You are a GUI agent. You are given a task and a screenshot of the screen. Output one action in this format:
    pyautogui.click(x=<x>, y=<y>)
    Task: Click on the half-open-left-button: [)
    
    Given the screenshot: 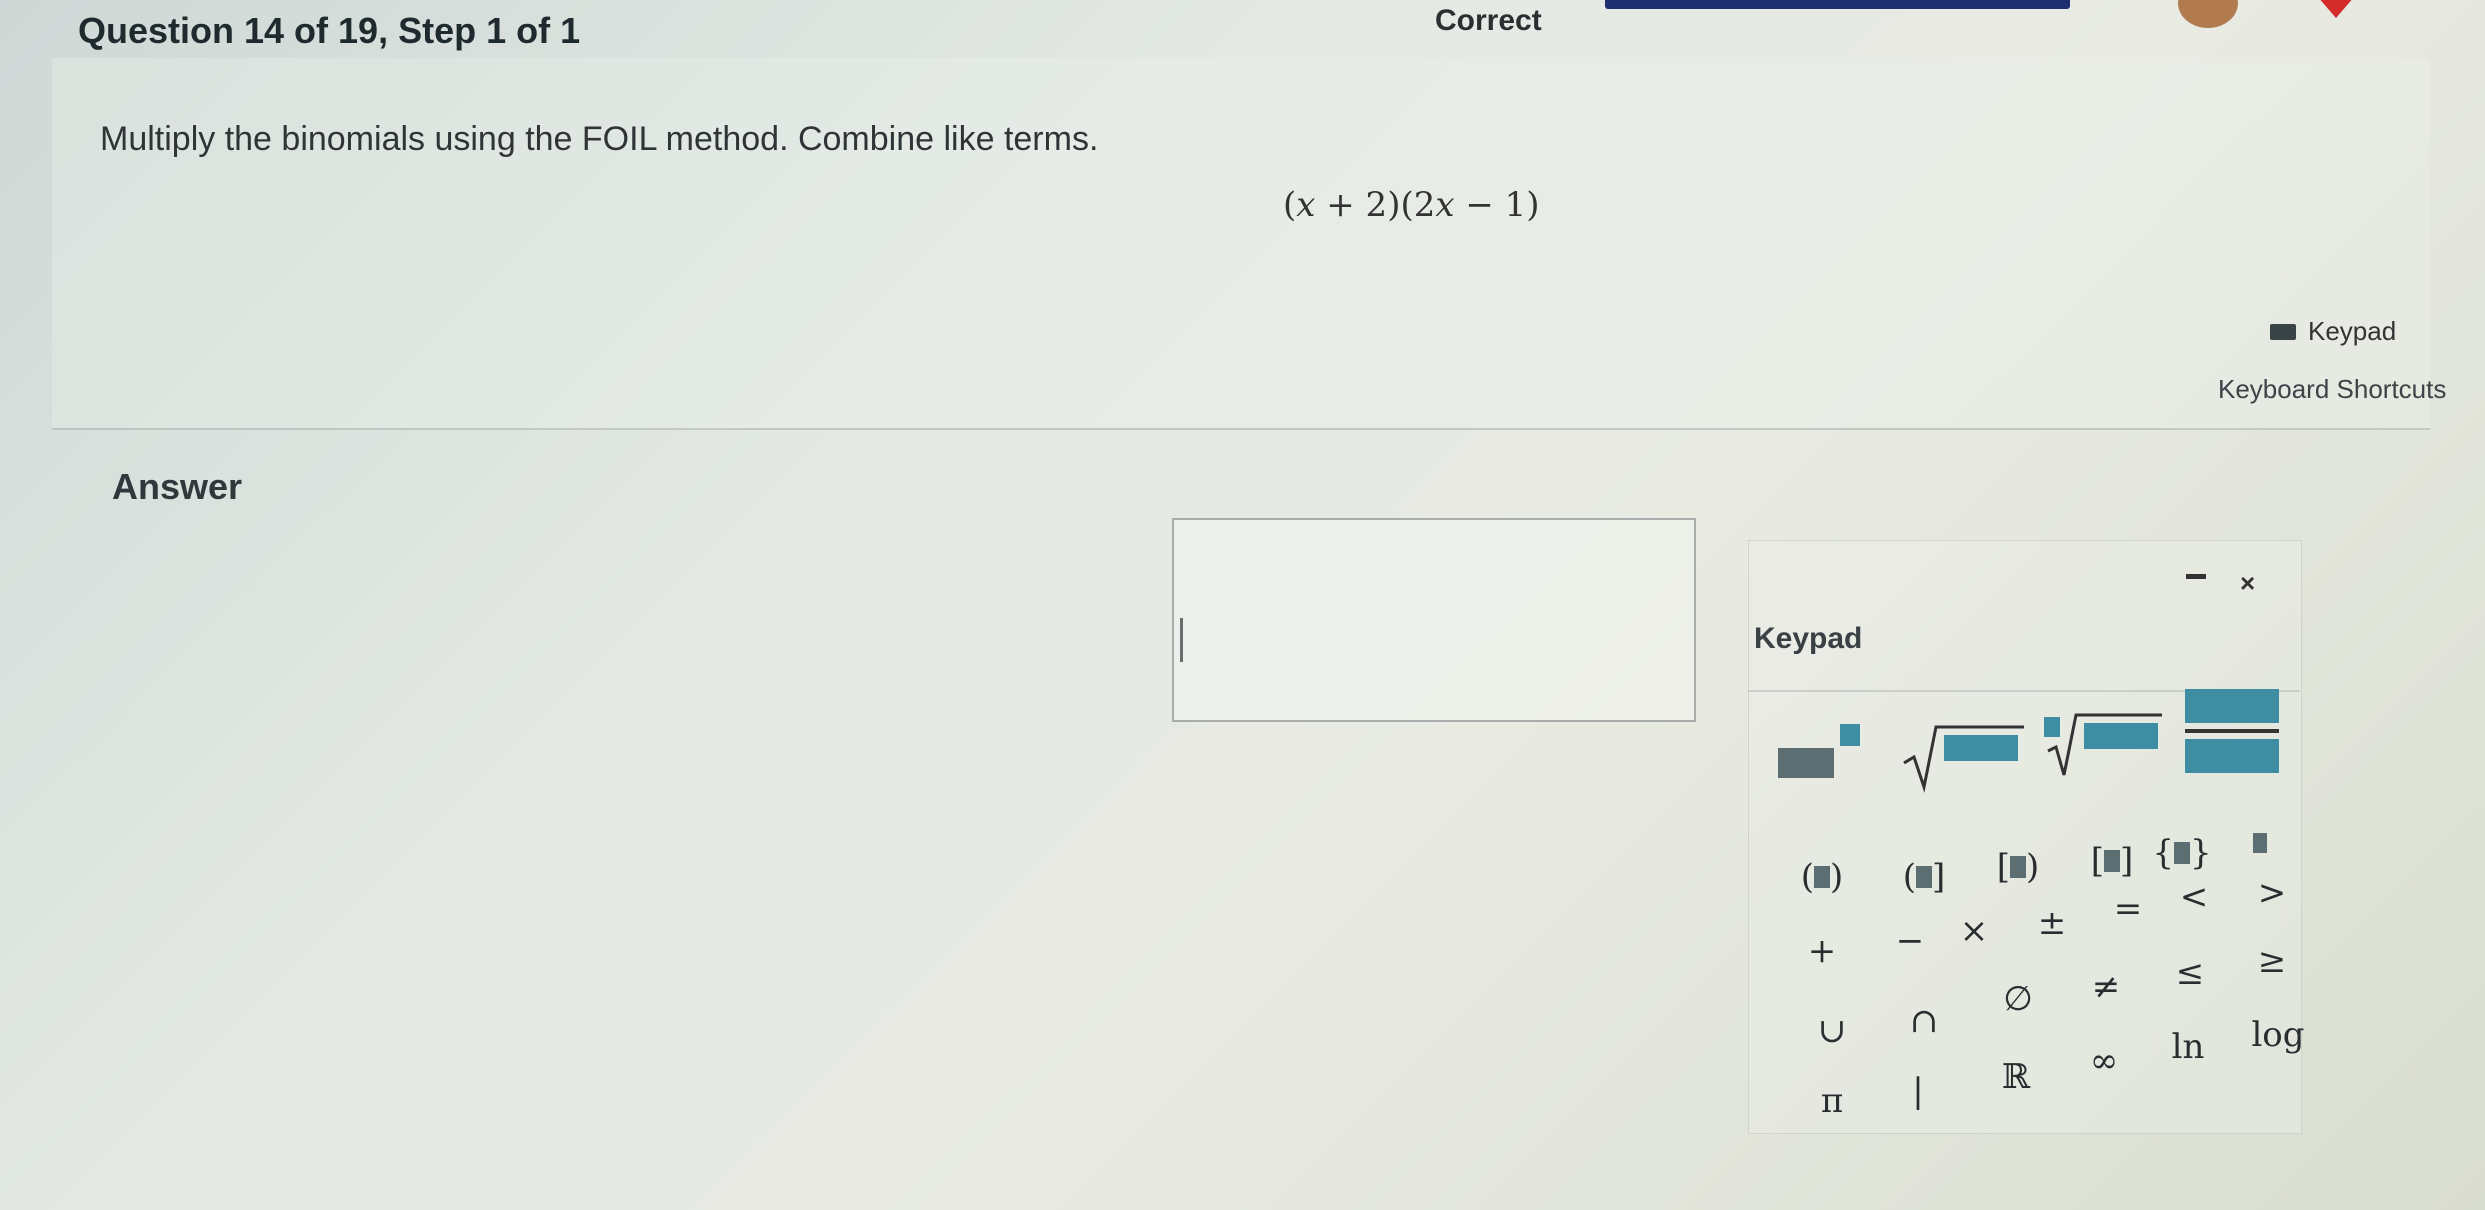 What is the action you would take?
    pyautogui.click(x=2018, y=867)
    